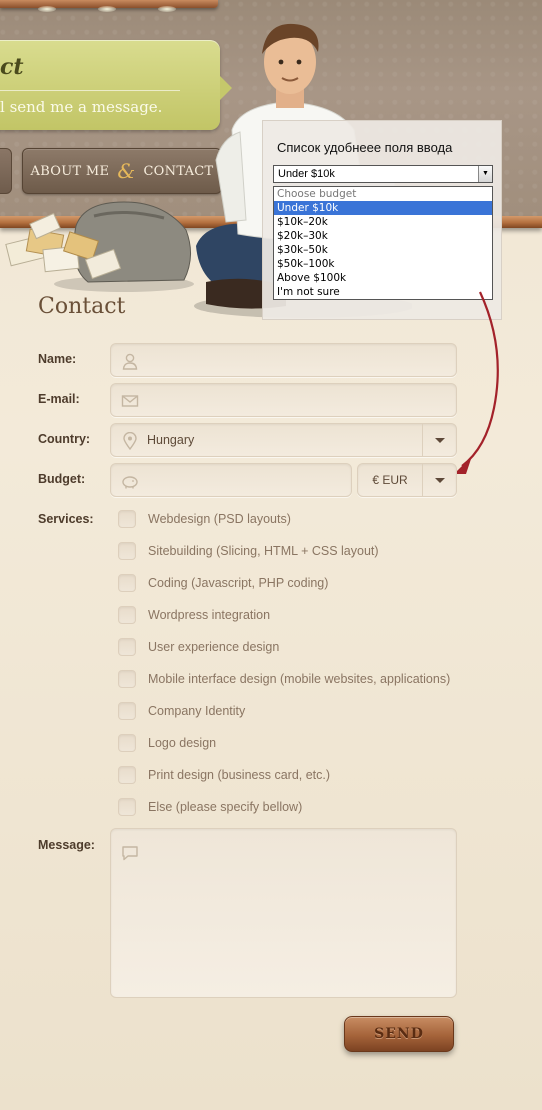 The height and width of the screenshot is (1110, 542). I want to click on budget-option-30k-50k: $30k–50k, so click(383, 250).